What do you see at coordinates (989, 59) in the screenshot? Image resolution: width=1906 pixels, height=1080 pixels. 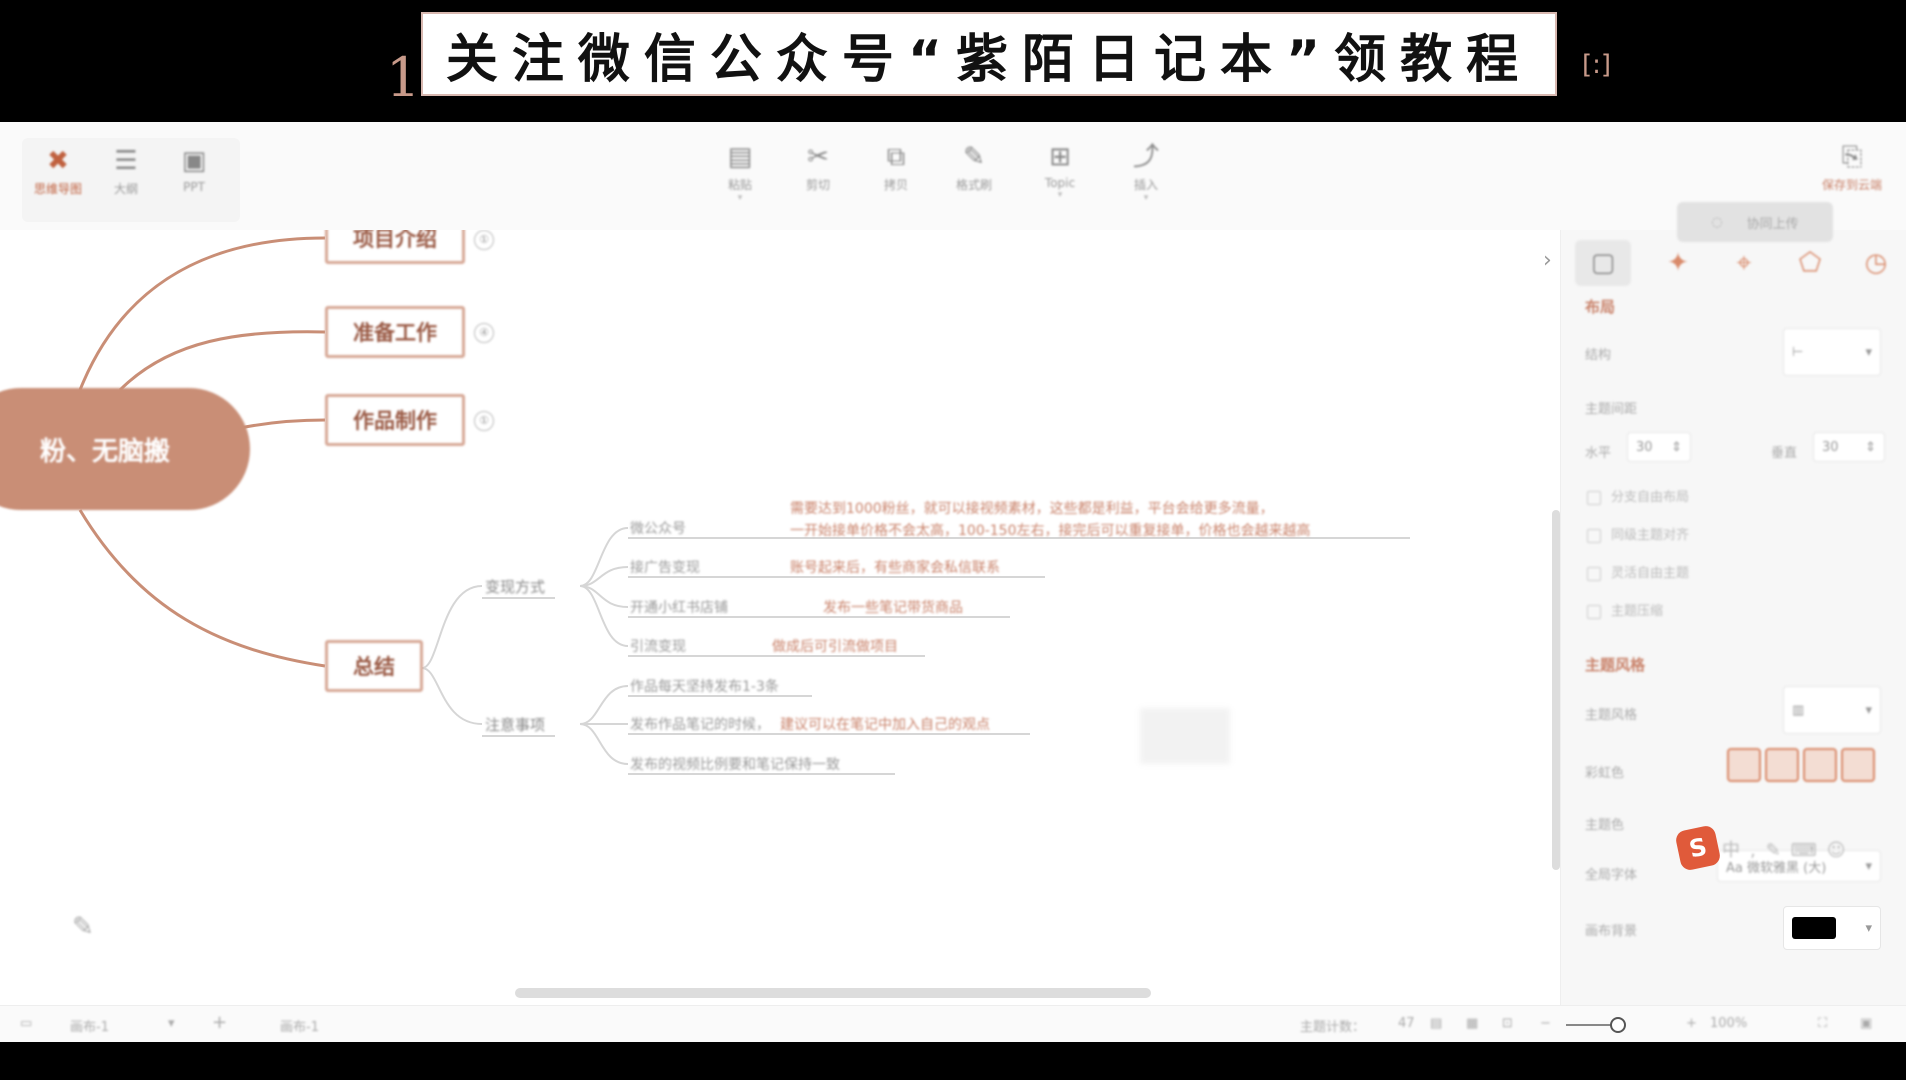 I see `banner-text: 关注微信公众号“紫陌日记本”领教程` at bounding box center [989, 59].